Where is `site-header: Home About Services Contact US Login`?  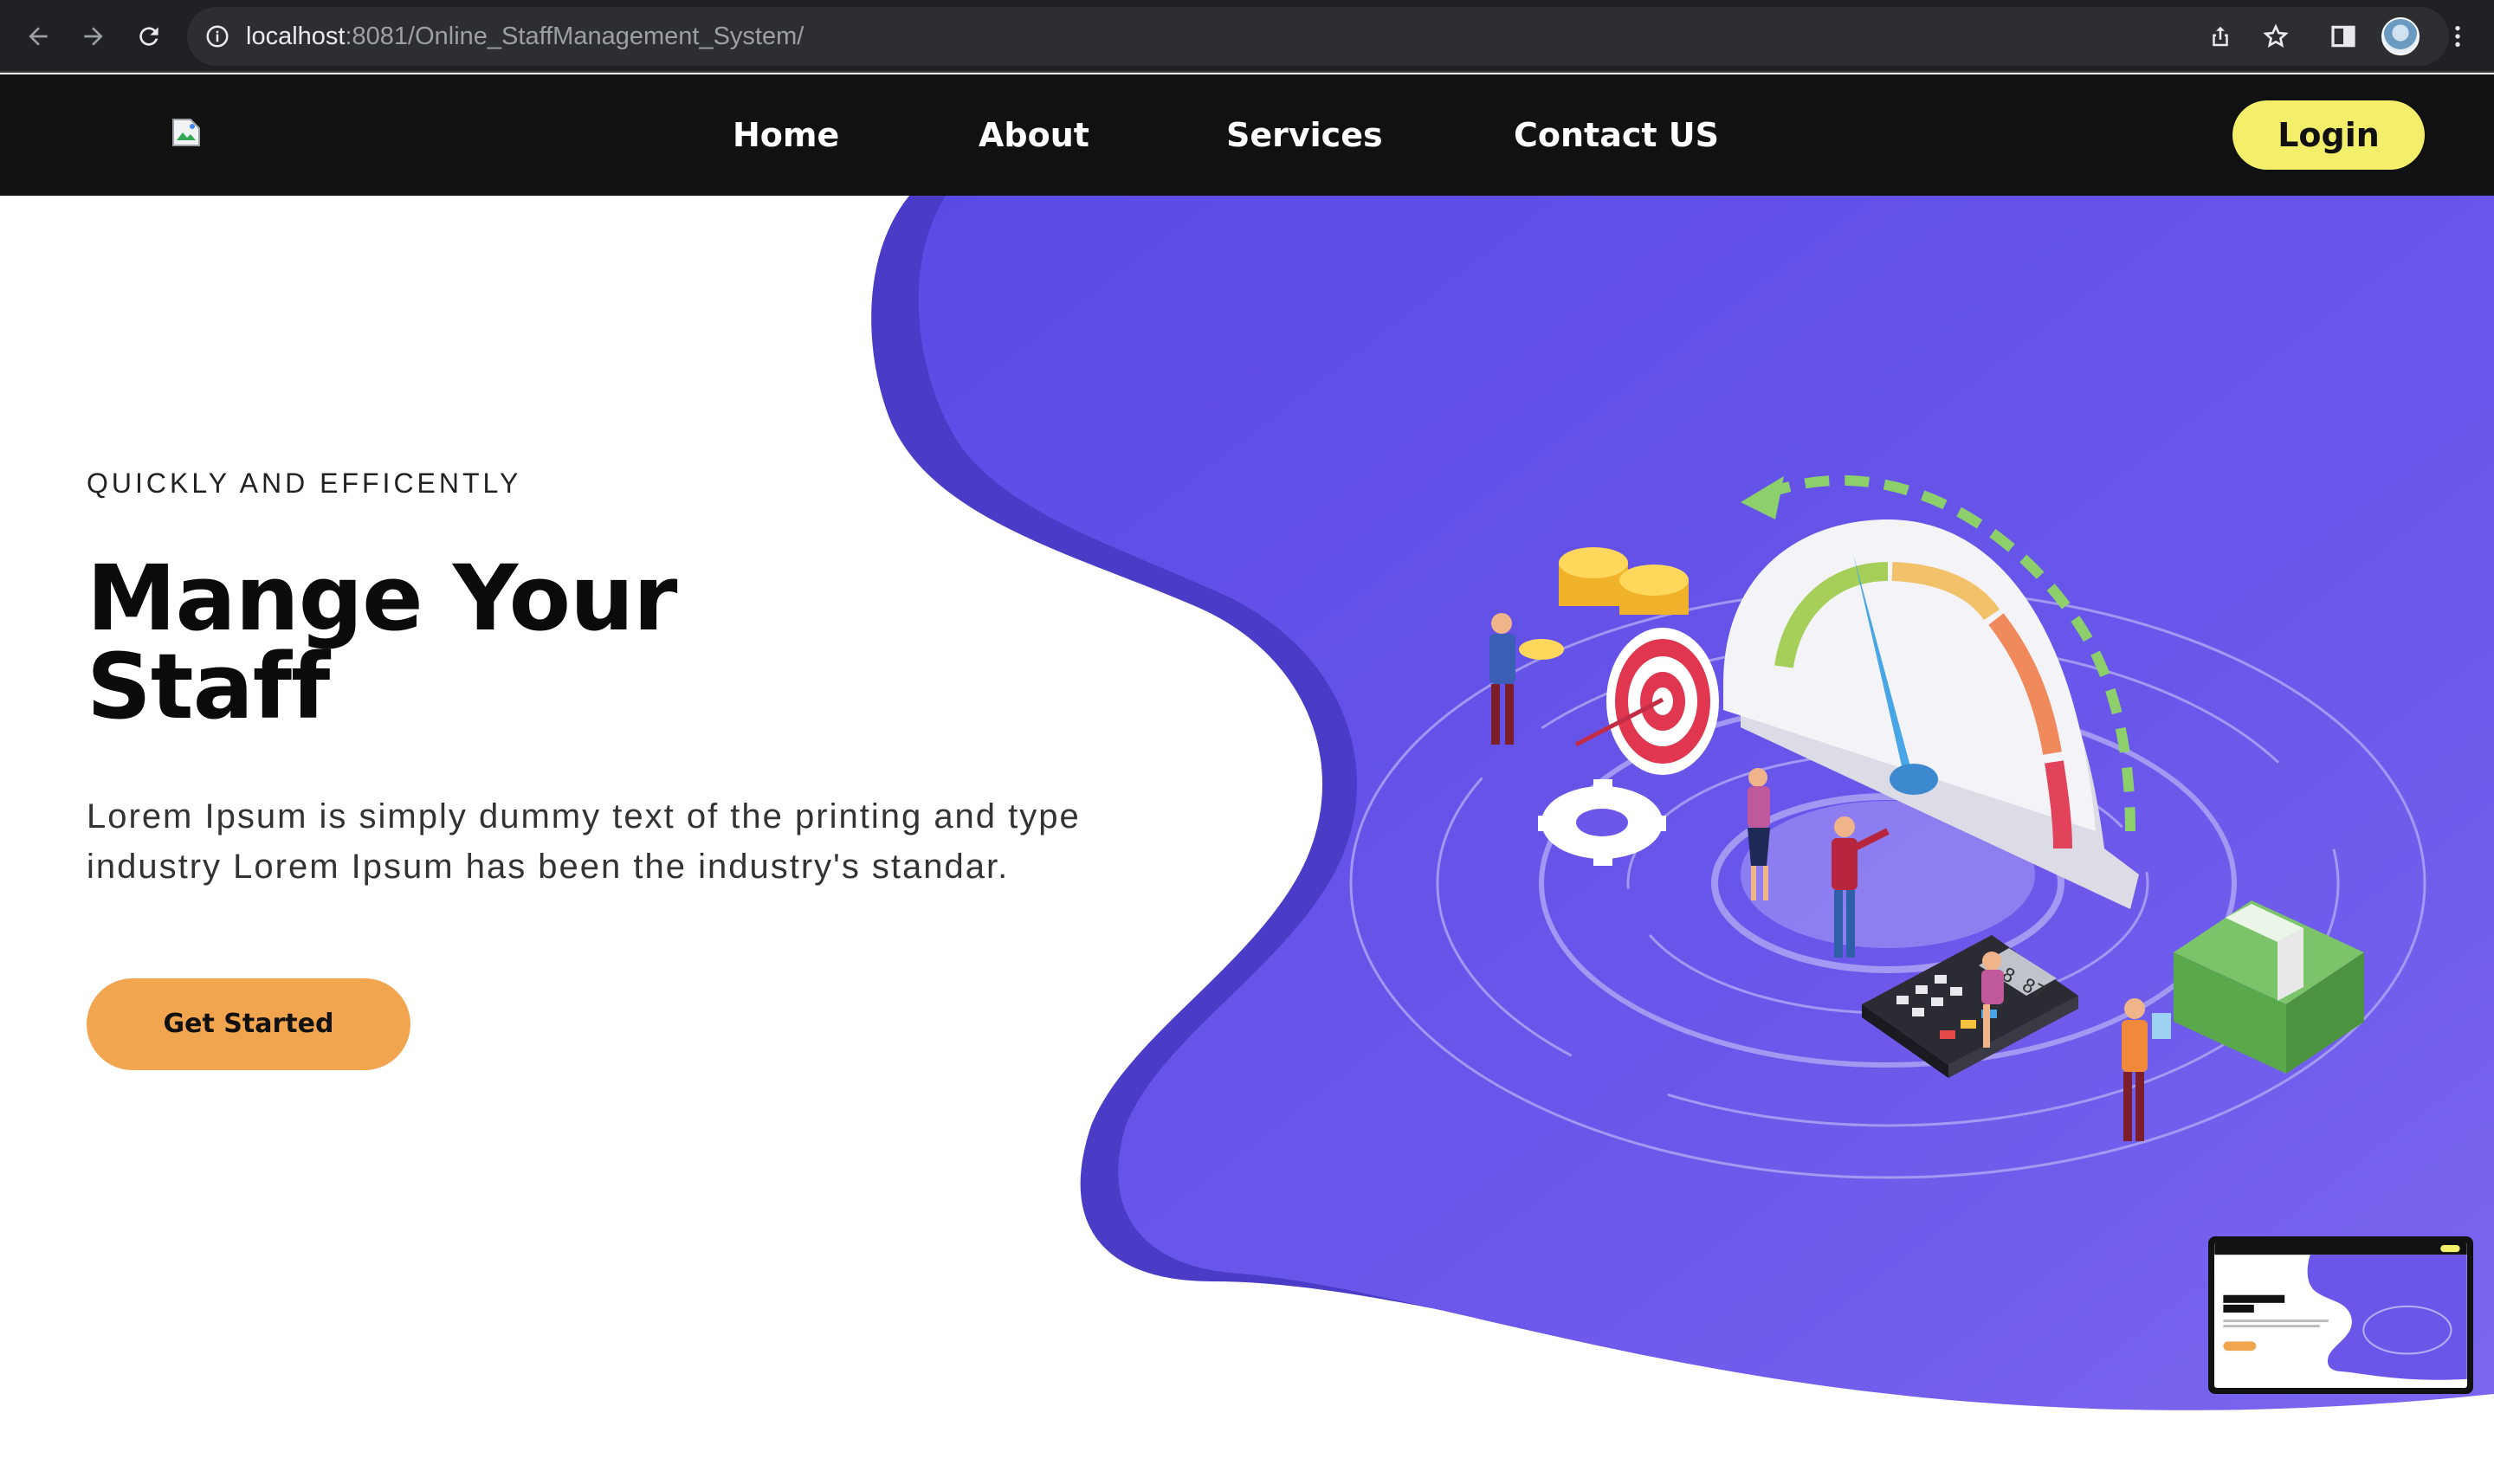
site-header: Home About Services Contact US Login is located at coordinates (1247, 135).